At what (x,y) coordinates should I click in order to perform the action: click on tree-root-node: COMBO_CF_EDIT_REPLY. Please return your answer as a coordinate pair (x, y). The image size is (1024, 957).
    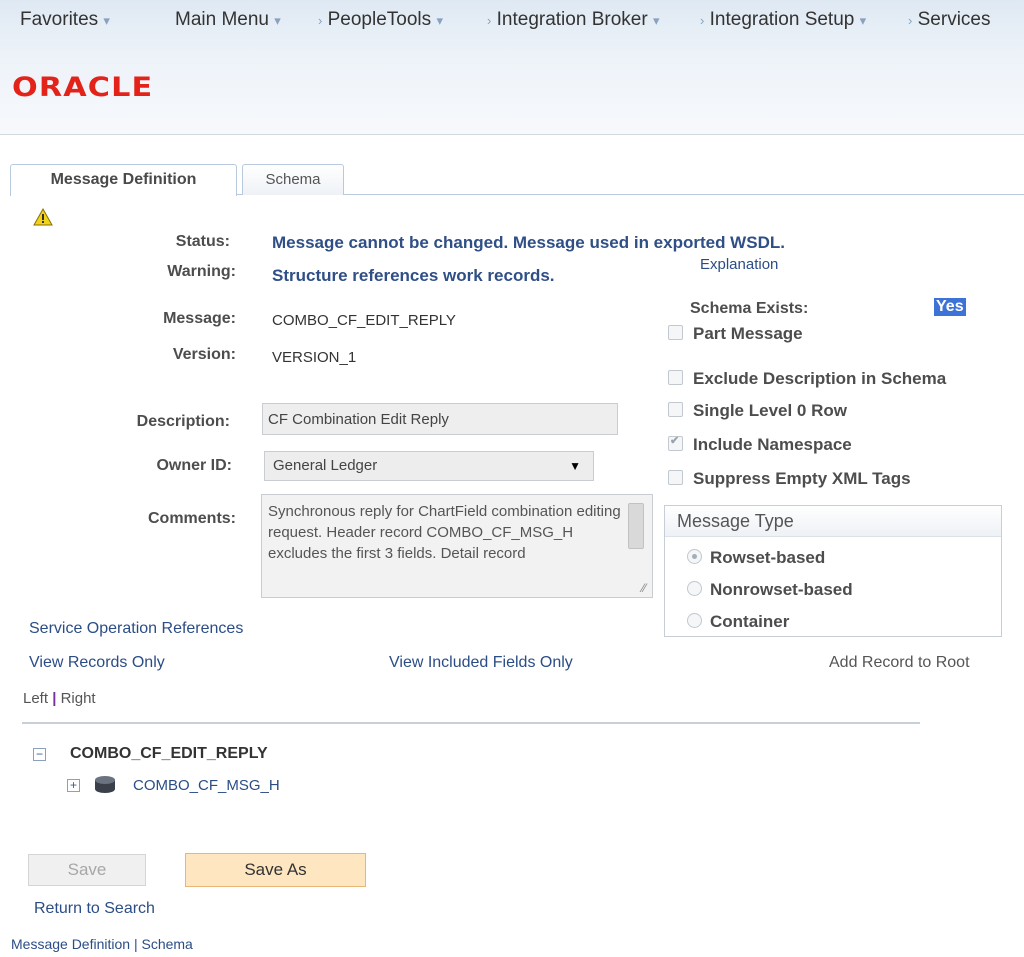
    Looking at the image, I should click on (169, 753).